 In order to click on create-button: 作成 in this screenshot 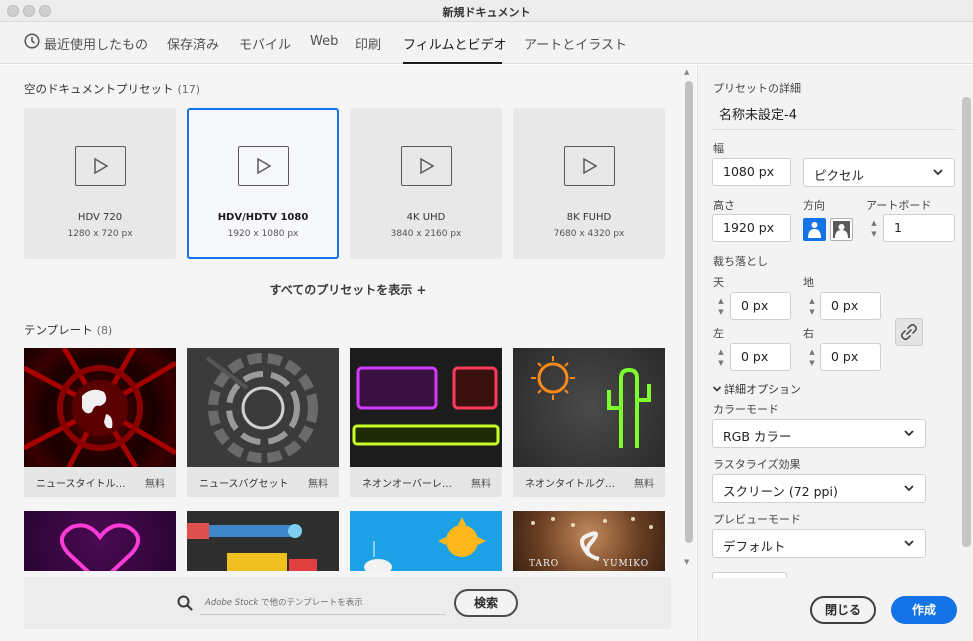, I will do `click(924, 610)`.